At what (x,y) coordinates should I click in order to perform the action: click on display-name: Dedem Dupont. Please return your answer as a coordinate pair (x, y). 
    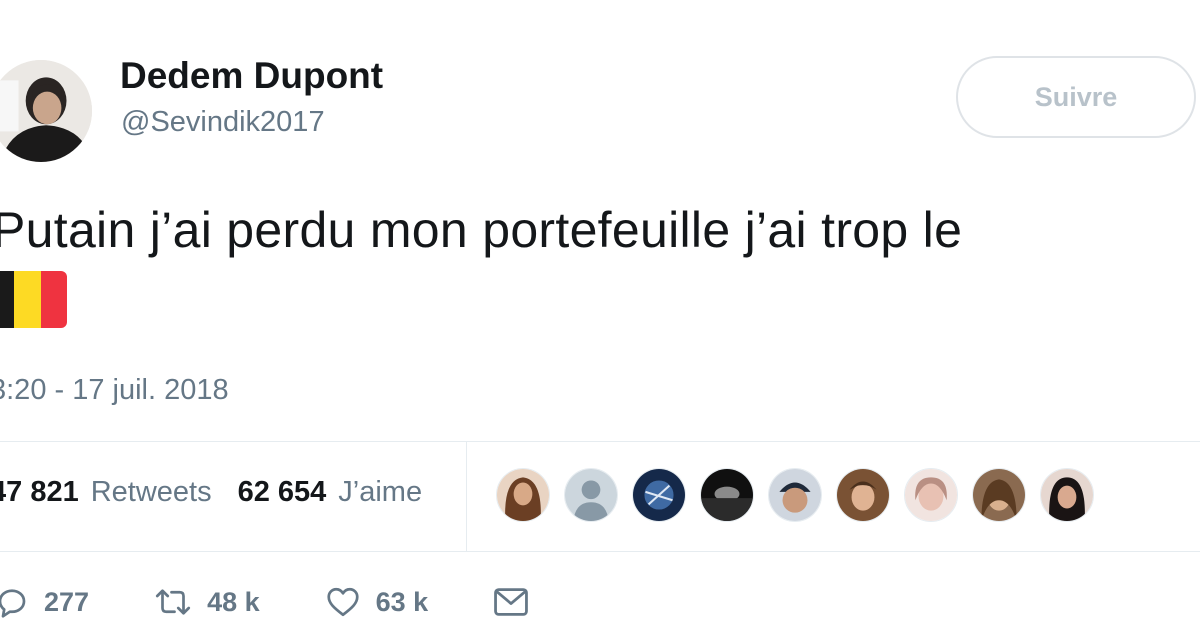
    Looking at the image, I should click on (251, 76).